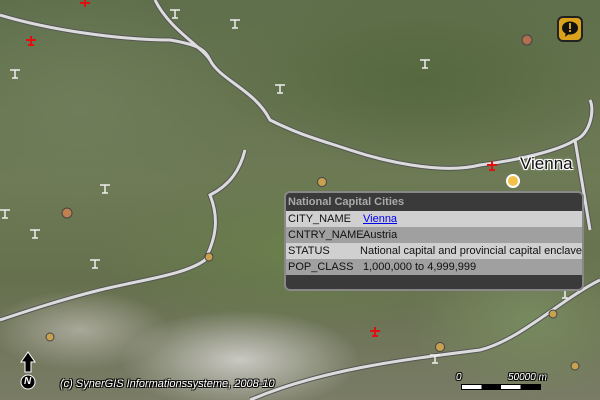  I want to click on city-label-vienna: Vienna, so click(546, 163).